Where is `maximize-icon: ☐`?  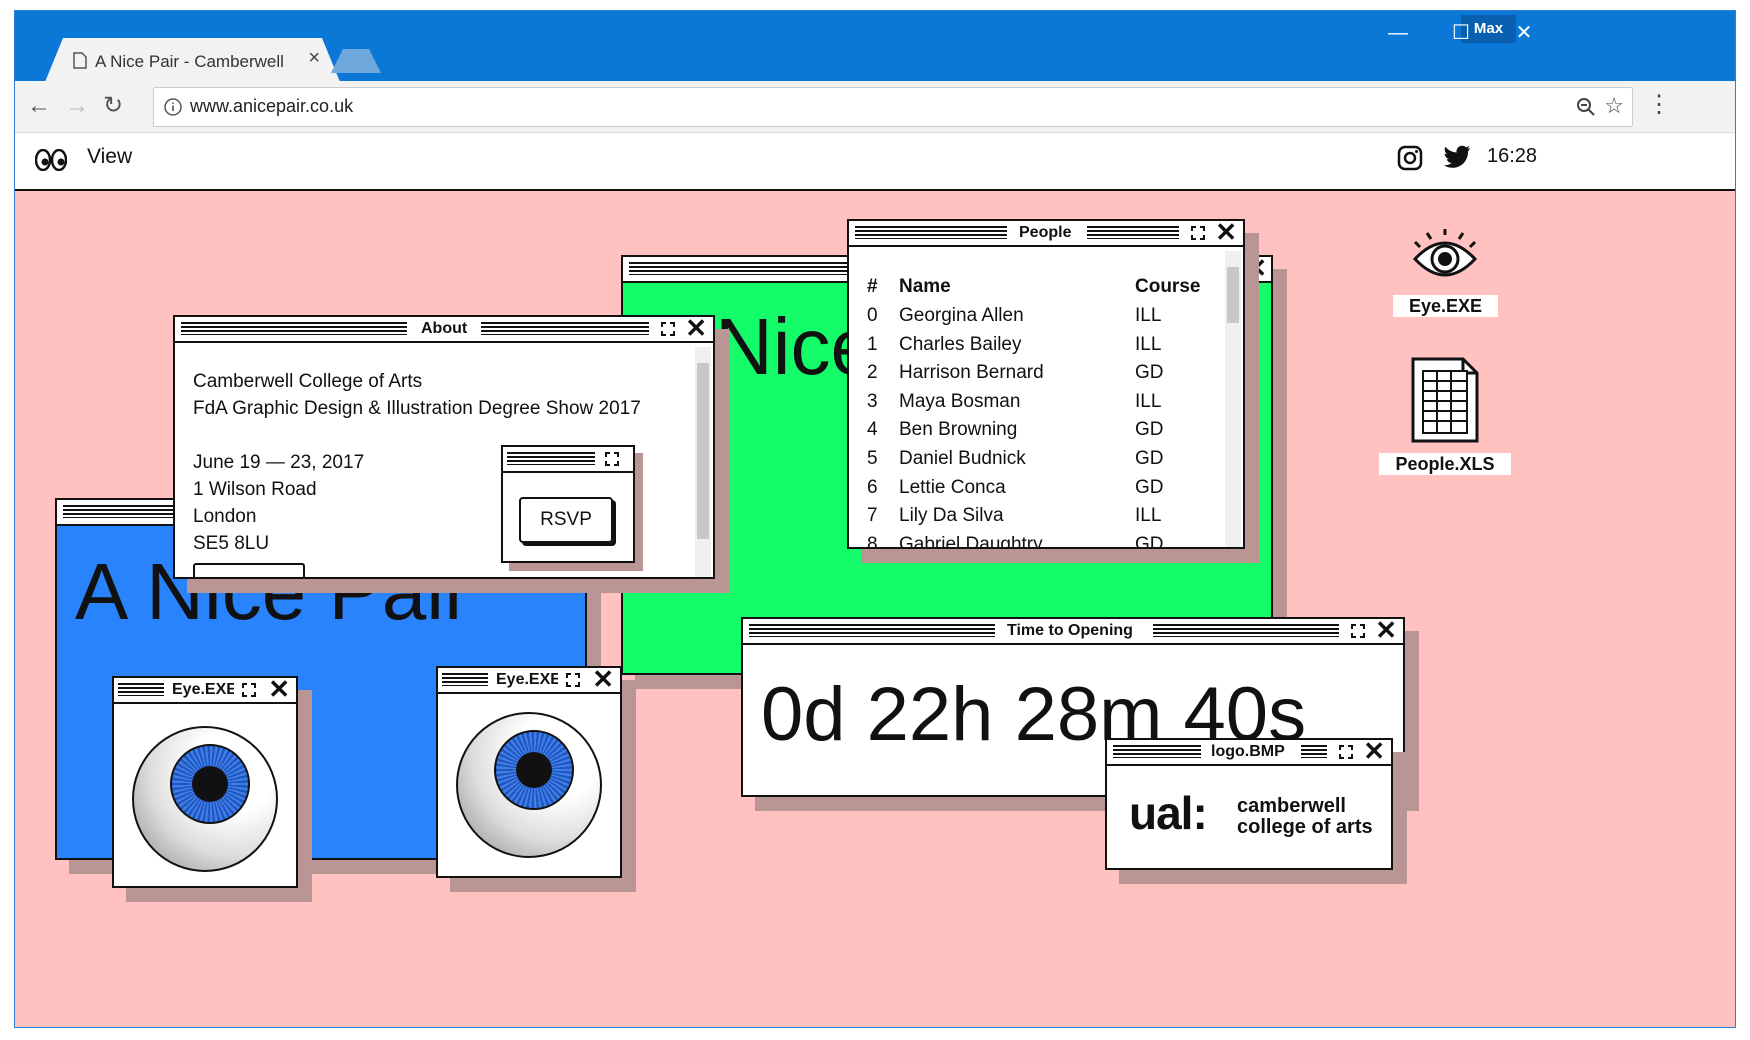
maximize-icon: ☐ is located at coordinates (1461, 33).